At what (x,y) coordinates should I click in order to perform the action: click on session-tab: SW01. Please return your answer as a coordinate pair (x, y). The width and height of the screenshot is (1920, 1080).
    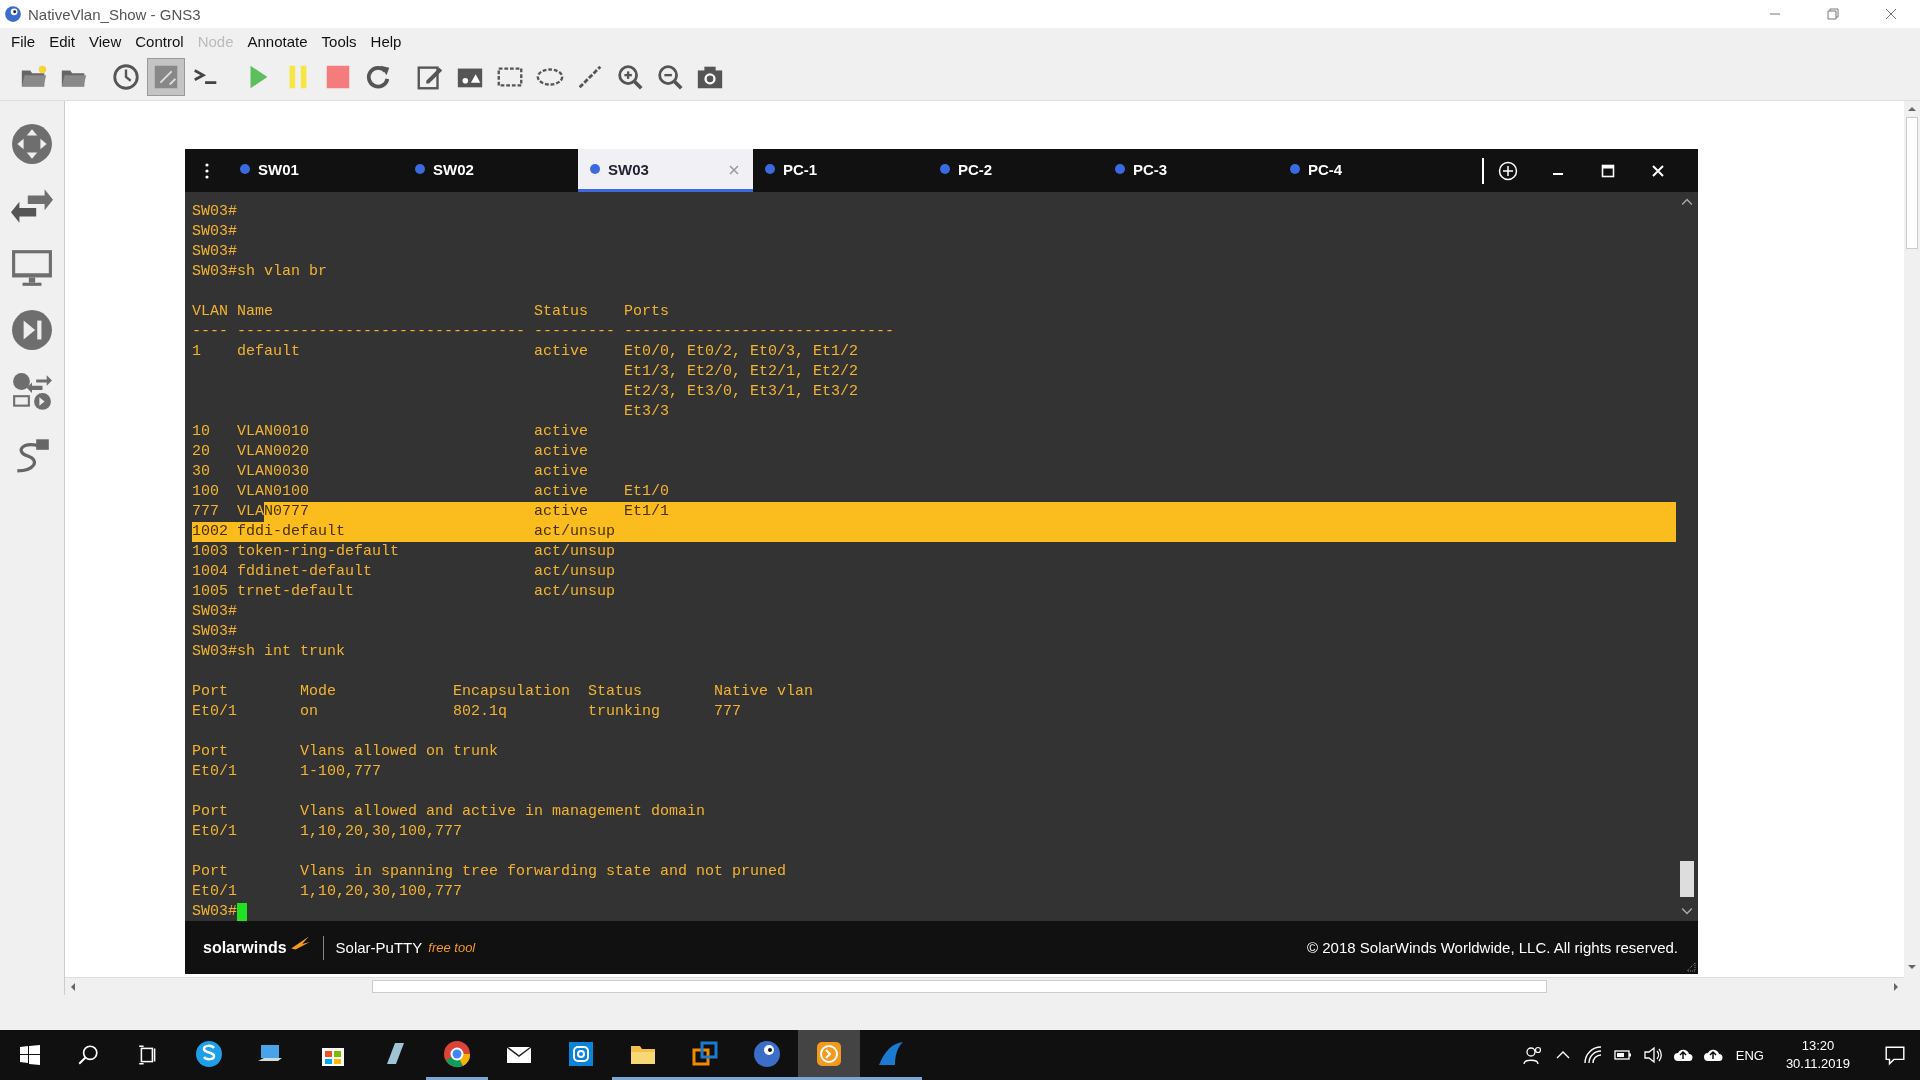
    Looking at the image, I should click on (315, 170).